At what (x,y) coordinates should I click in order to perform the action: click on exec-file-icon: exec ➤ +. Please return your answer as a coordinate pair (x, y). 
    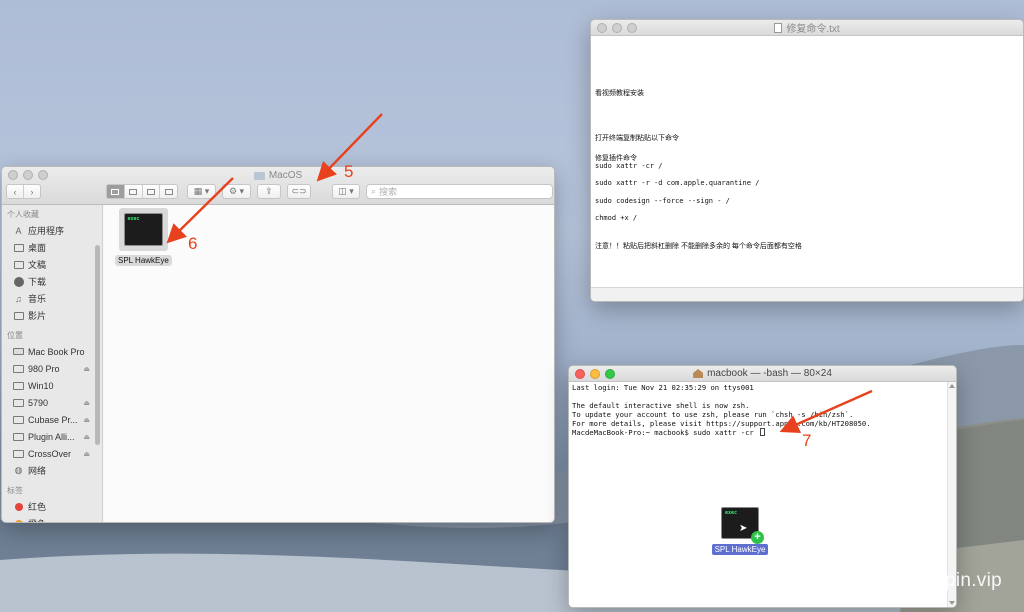
    Looking at the image, I should click on (742, 525).